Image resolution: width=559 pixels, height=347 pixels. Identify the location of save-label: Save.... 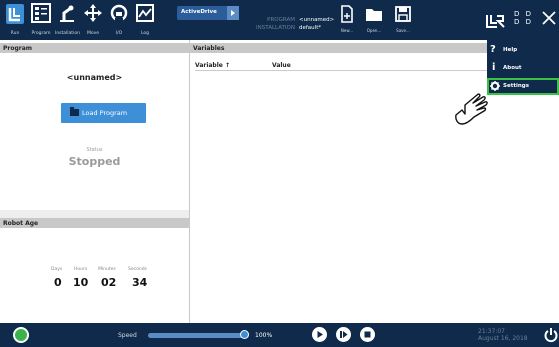
(403, 30).